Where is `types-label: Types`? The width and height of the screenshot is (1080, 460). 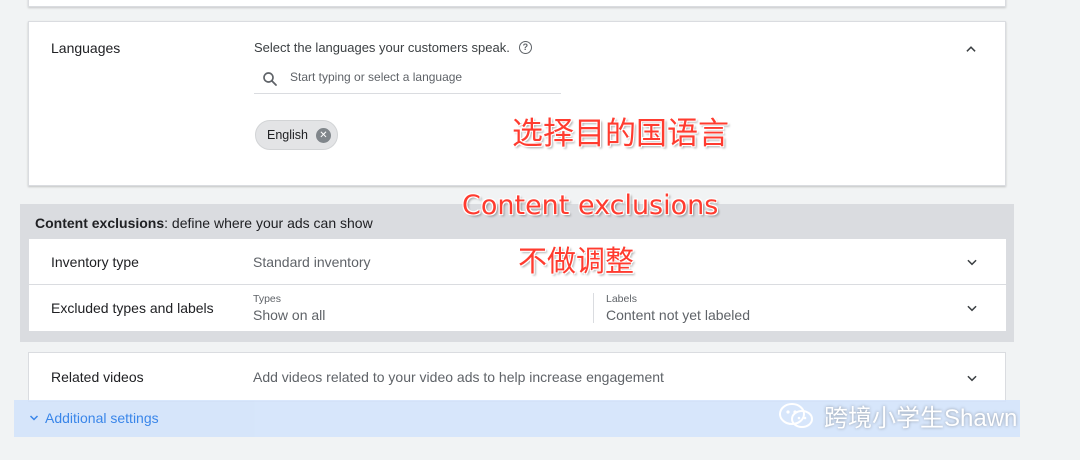
types-label: Types is located at coordinates (267, 299).